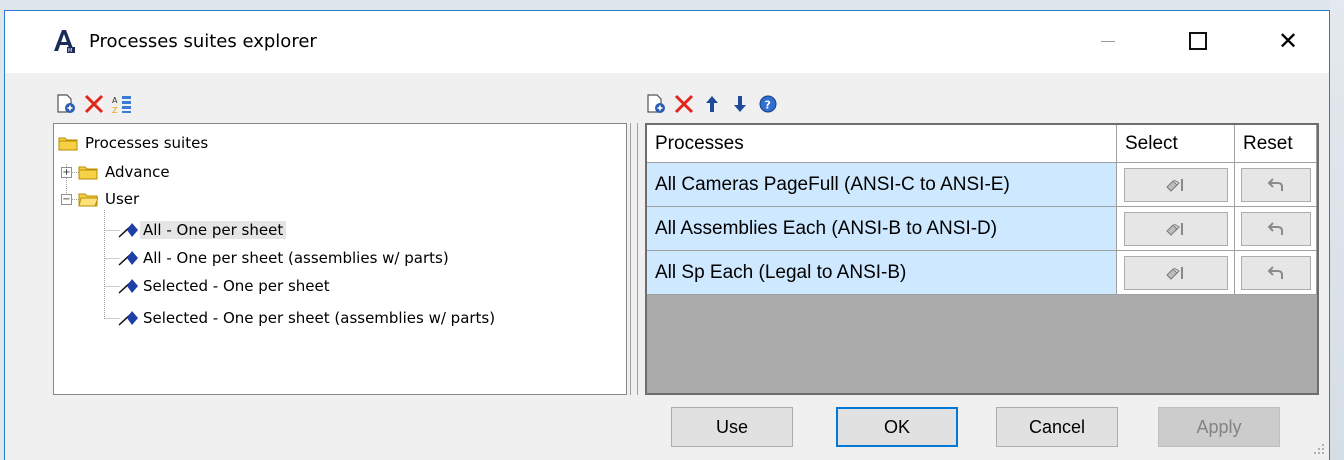  I want to click on apply-button: Apply, so click(1219, 427).